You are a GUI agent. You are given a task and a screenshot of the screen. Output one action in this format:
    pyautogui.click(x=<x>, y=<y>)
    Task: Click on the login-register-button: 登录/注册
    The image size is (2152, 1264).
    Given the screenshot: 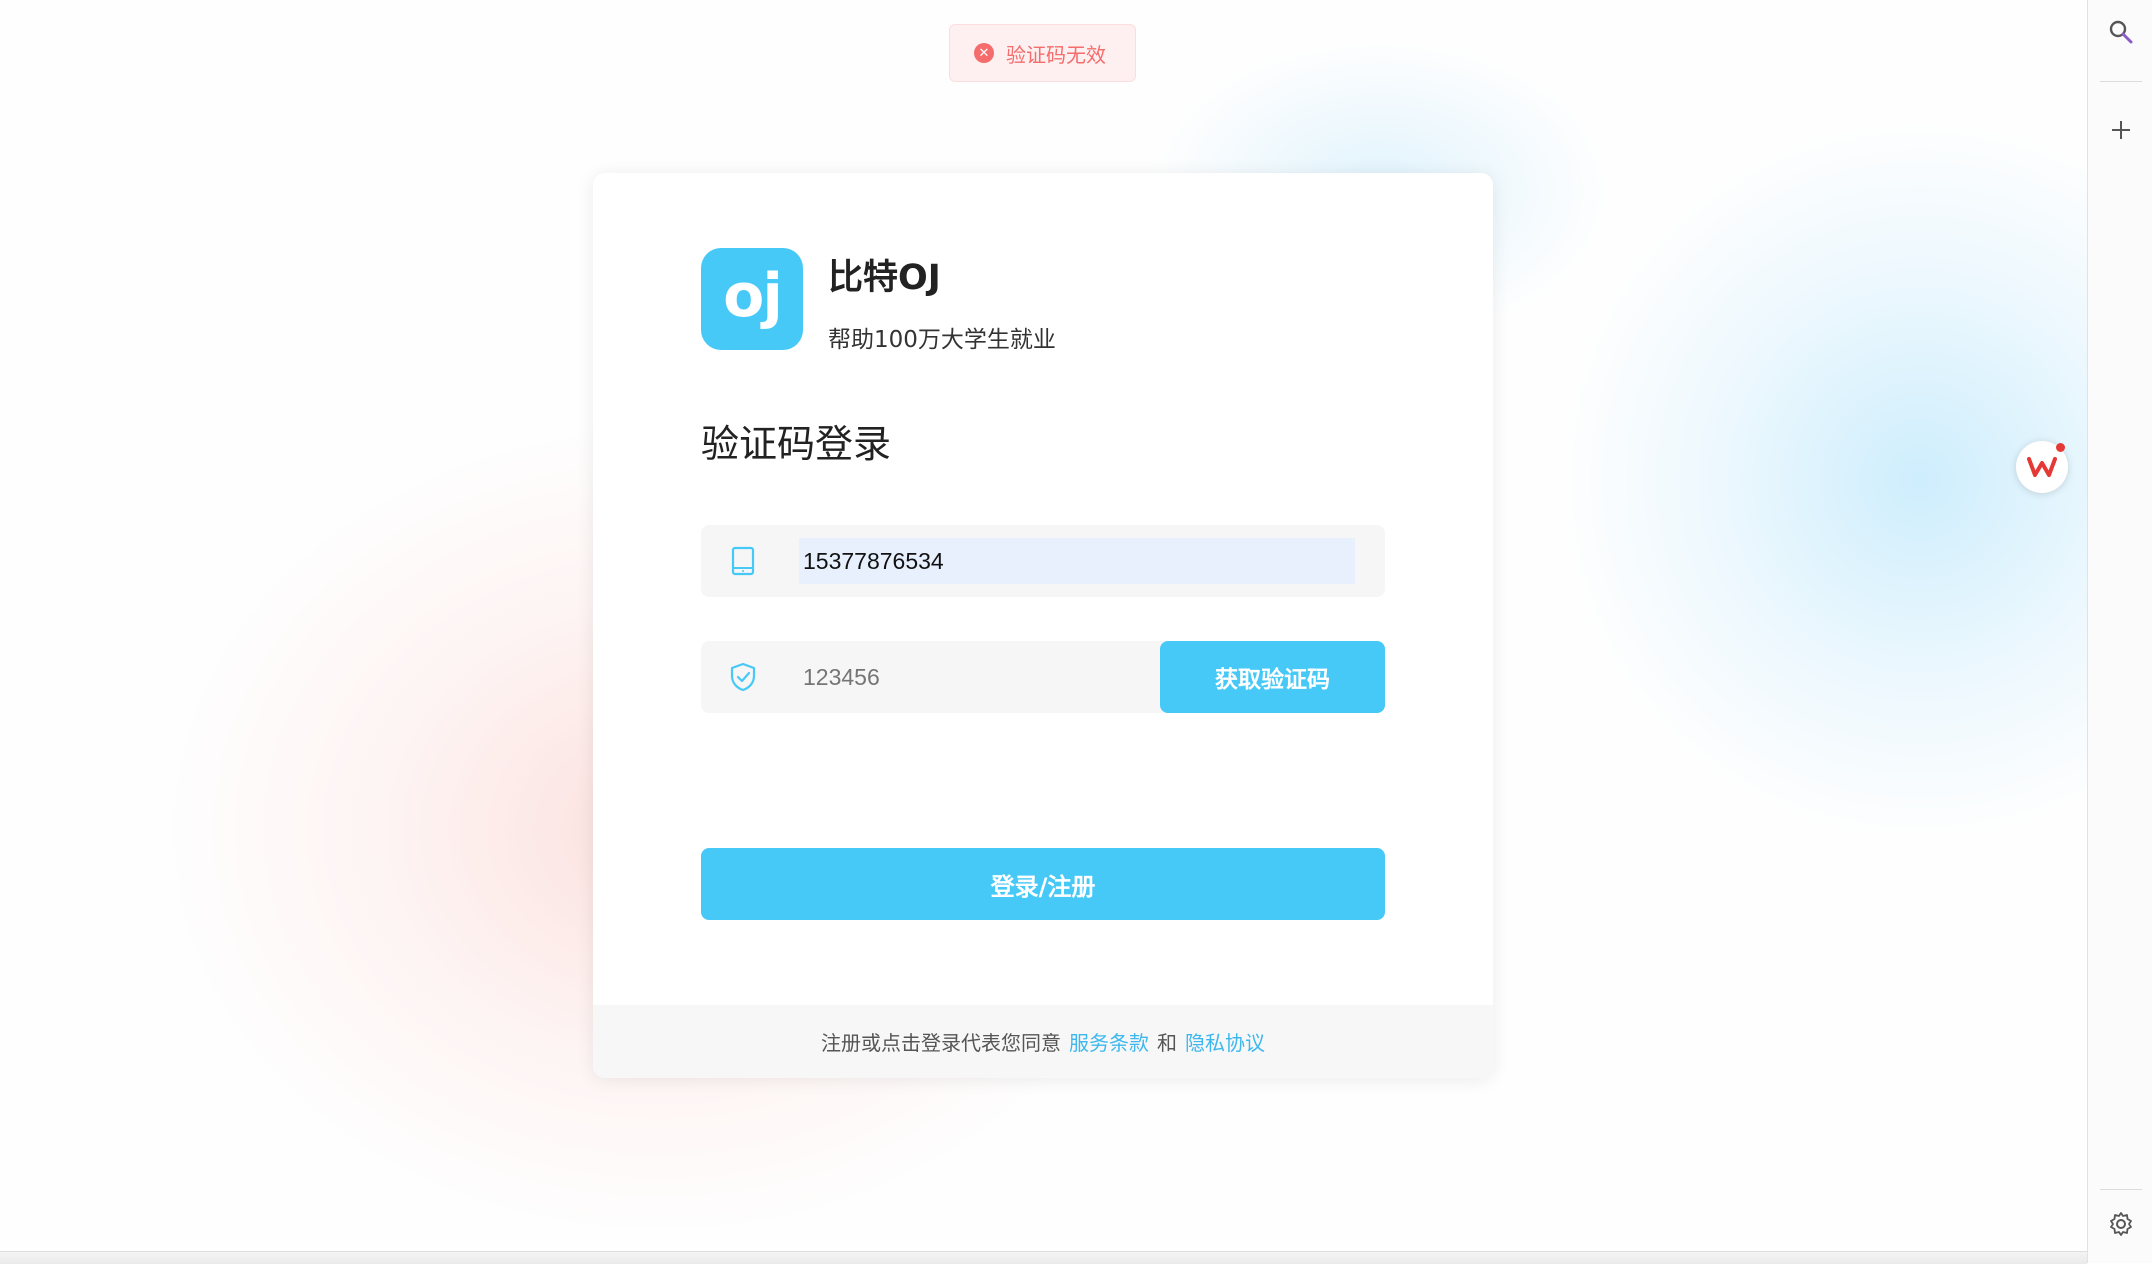 What is the action you would take?
    pyautogui.click(x=1043, y=884)
    